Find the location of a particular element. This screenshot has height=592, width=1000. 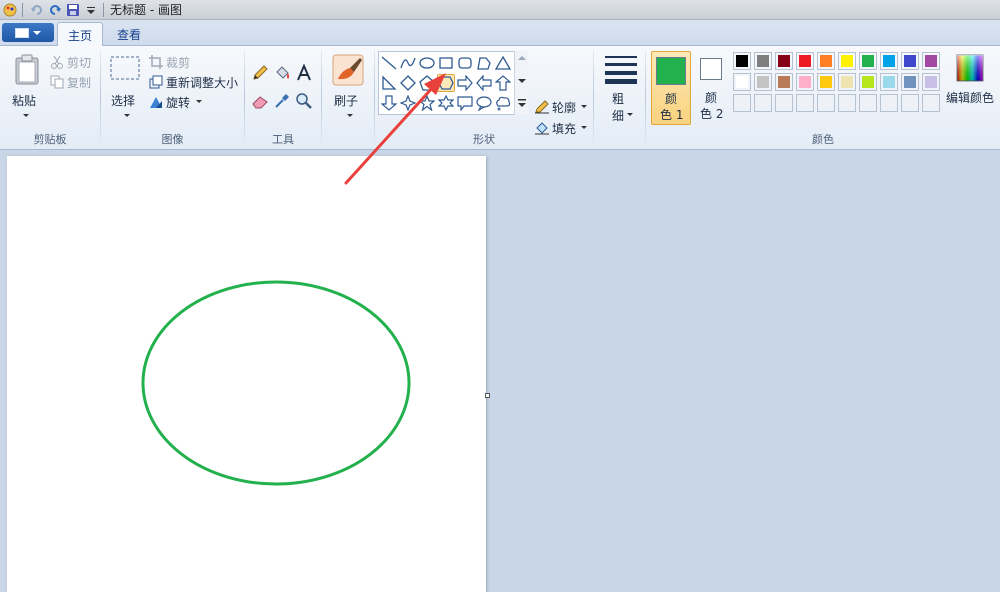

cut-button: 剪切 is located at coordinates (73, 62).